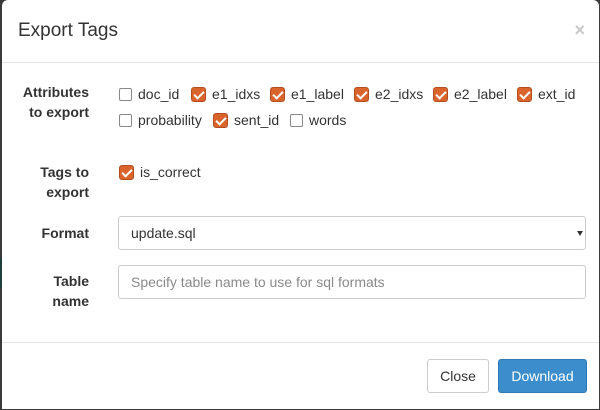 This screenshot has height=410, width=600. What do you see at coordinates (458, 376) in the screenshot?
I see `close-button: Close` at bounding box center [458, 376].